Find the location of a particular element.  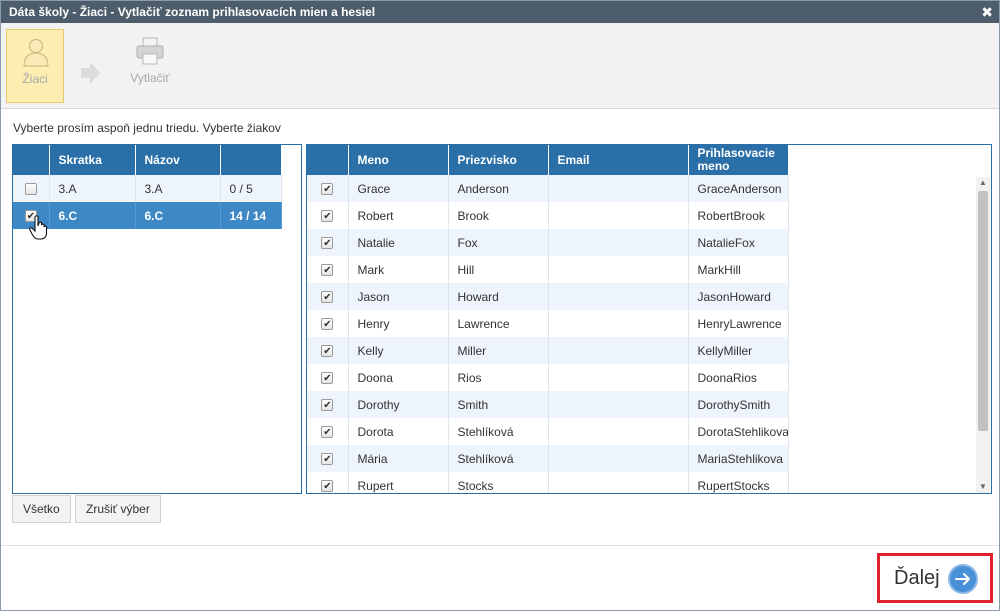

scroll-up-icon: ▲ is located at coordinates (983, 183).